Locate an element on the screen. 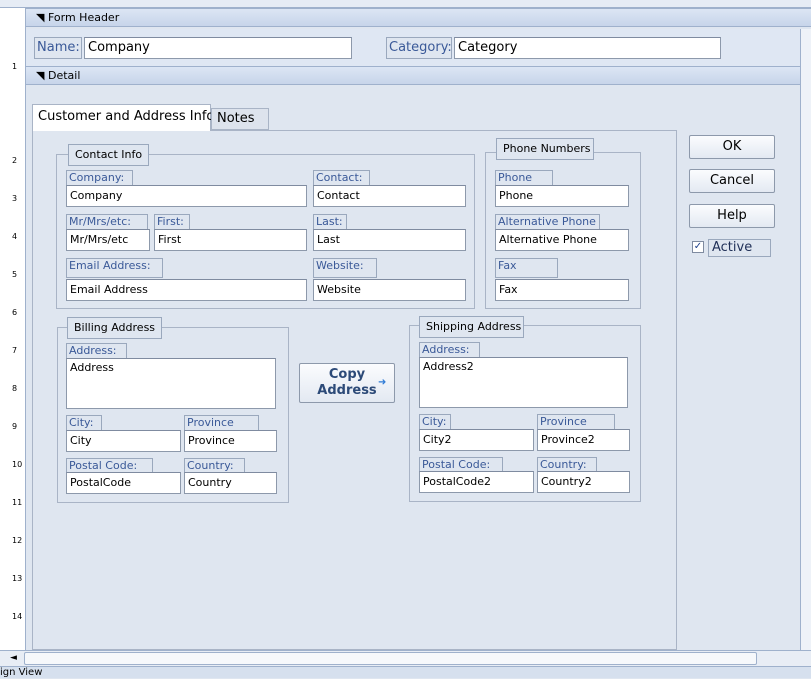  help-button: Help is located at coordinates (732, 216).